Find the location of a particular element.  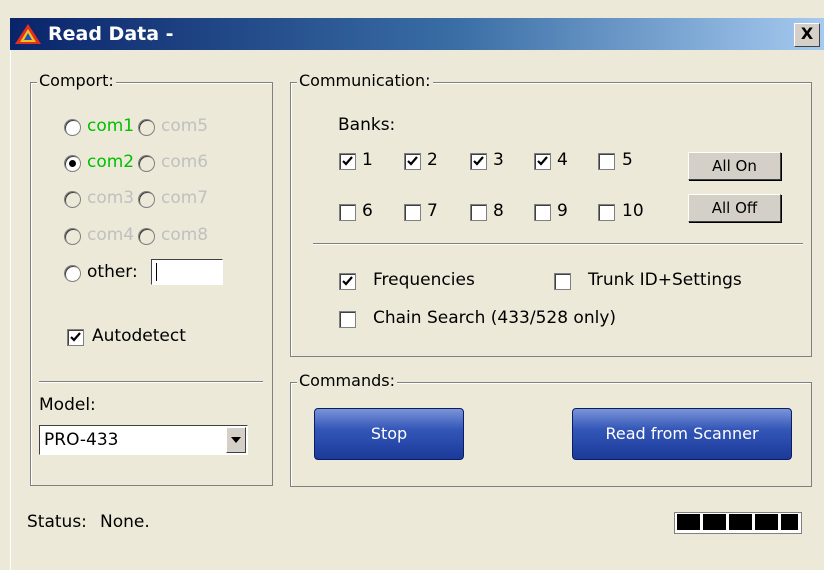

stop-button: Stop is located at coordinates (389, 434).